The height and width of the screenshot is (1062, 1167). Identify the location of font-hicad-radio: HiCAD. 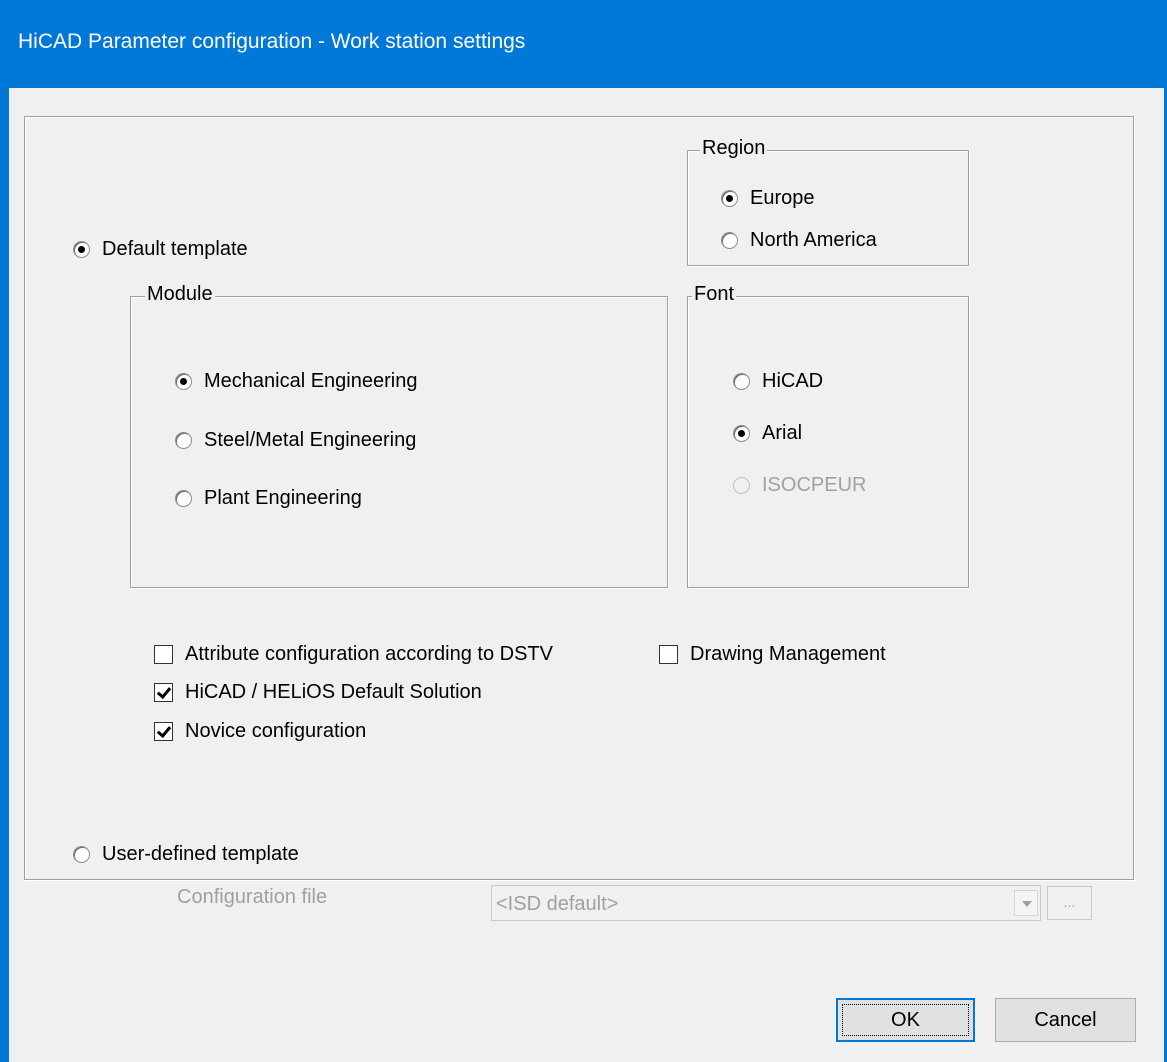
(778, 381).